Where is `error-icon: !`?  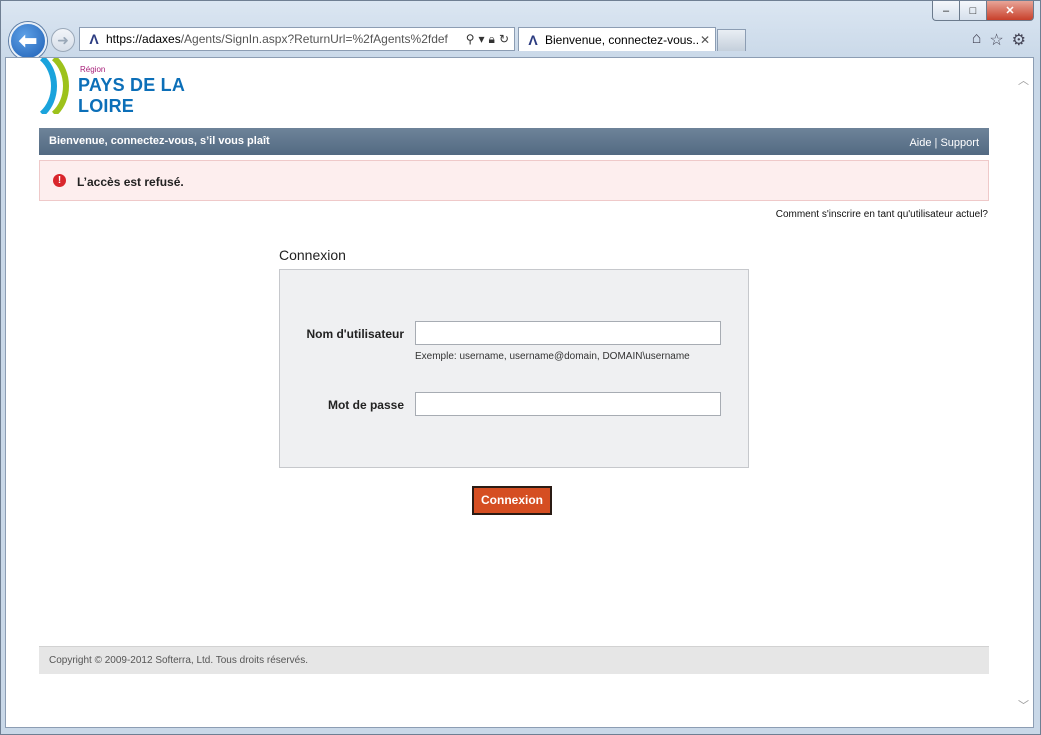
error-icon: ! is located at coordinates (59, 180).